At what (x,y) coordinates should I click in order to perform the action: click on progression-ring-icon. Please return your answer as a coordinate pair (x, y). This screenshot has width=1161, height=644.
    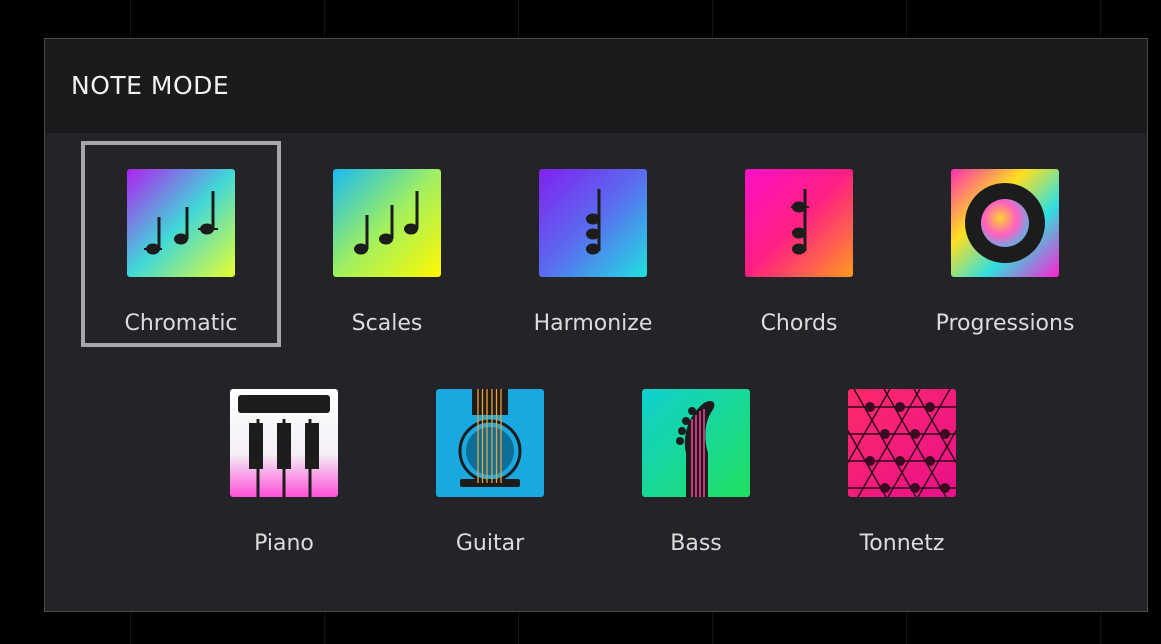
    Looking at the image, I should click on (1005, 223).